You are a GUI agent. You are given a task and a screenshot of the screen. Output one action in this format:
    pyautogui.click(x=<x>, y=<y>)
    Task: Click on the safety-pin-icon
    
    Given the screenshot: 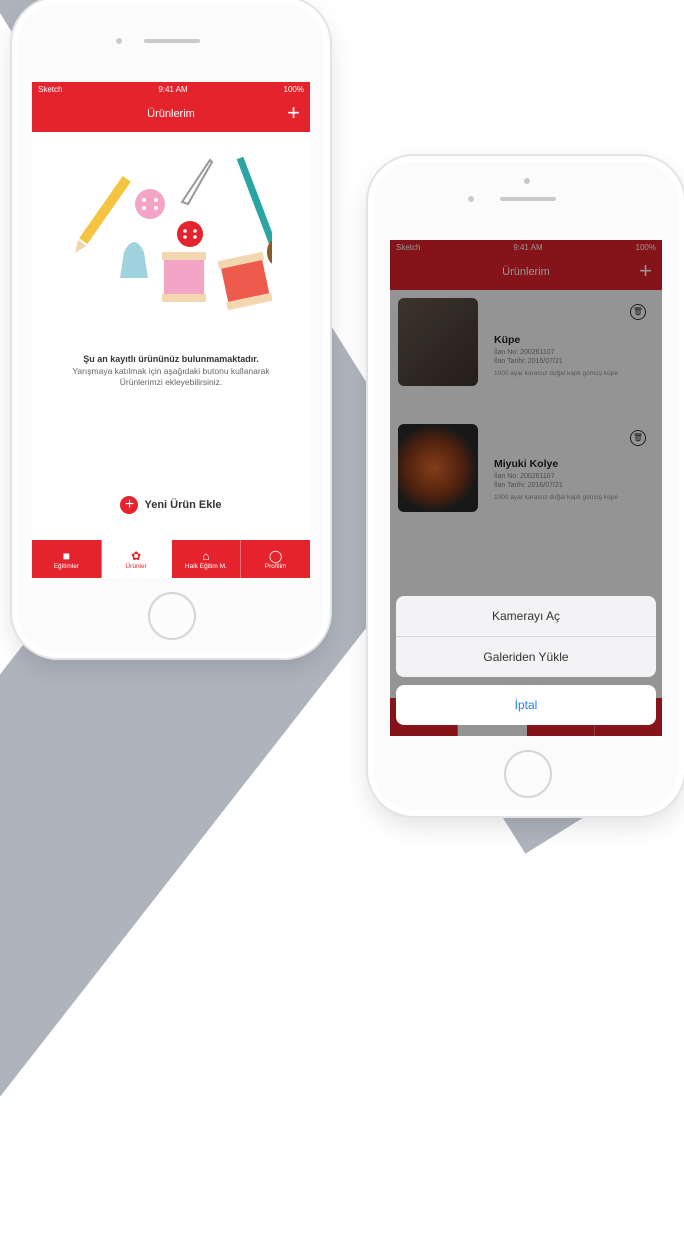 What is the action you would take?
    pyautogui.click(x=197, y=182)
    